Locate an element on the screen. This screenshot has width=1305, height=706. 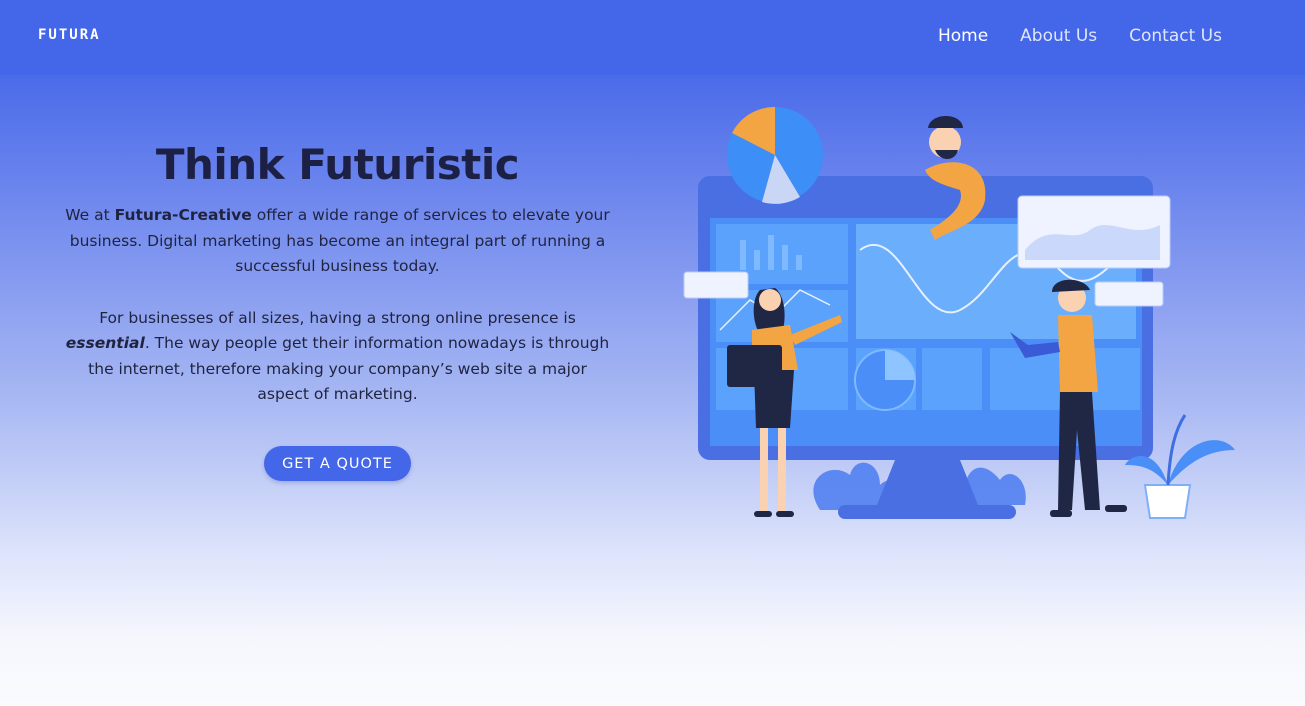
get-a-quote-button: GET A QUOTE is located at coordinates (337, 463).